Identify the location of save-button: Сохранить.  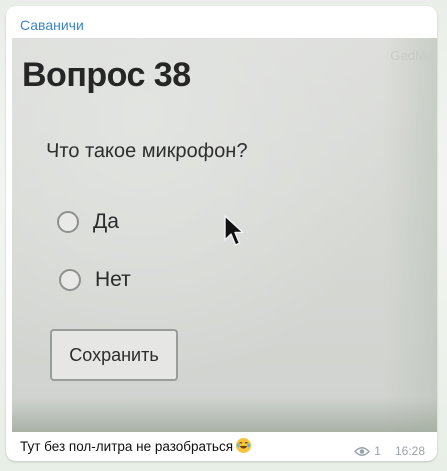
(114, 355).